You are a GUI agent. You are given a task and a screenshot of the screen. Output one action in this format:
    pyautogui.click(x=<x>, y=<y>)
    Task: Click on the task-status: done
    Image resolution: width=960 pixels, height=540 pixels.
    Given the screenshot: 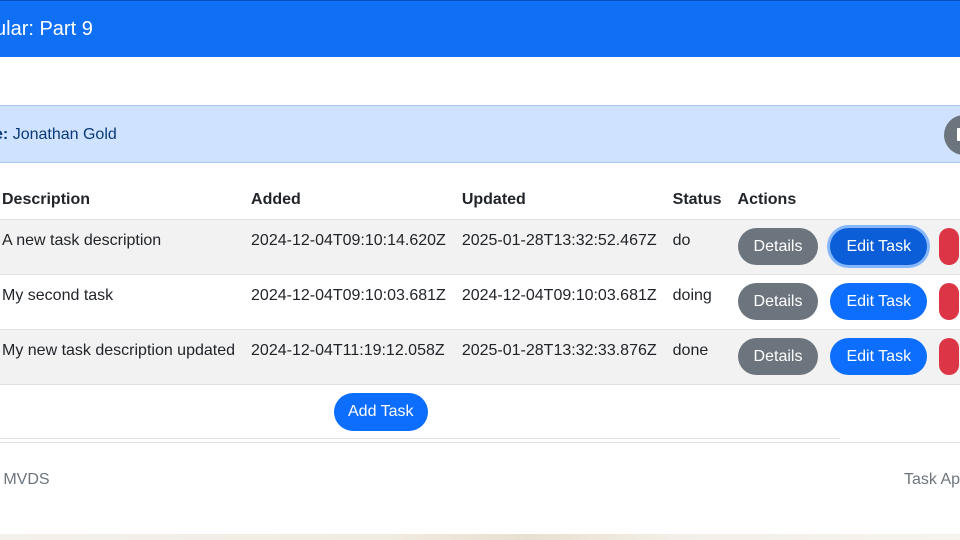 What is the action you would take?
    pyautogui.click(x=697, y=356)
    